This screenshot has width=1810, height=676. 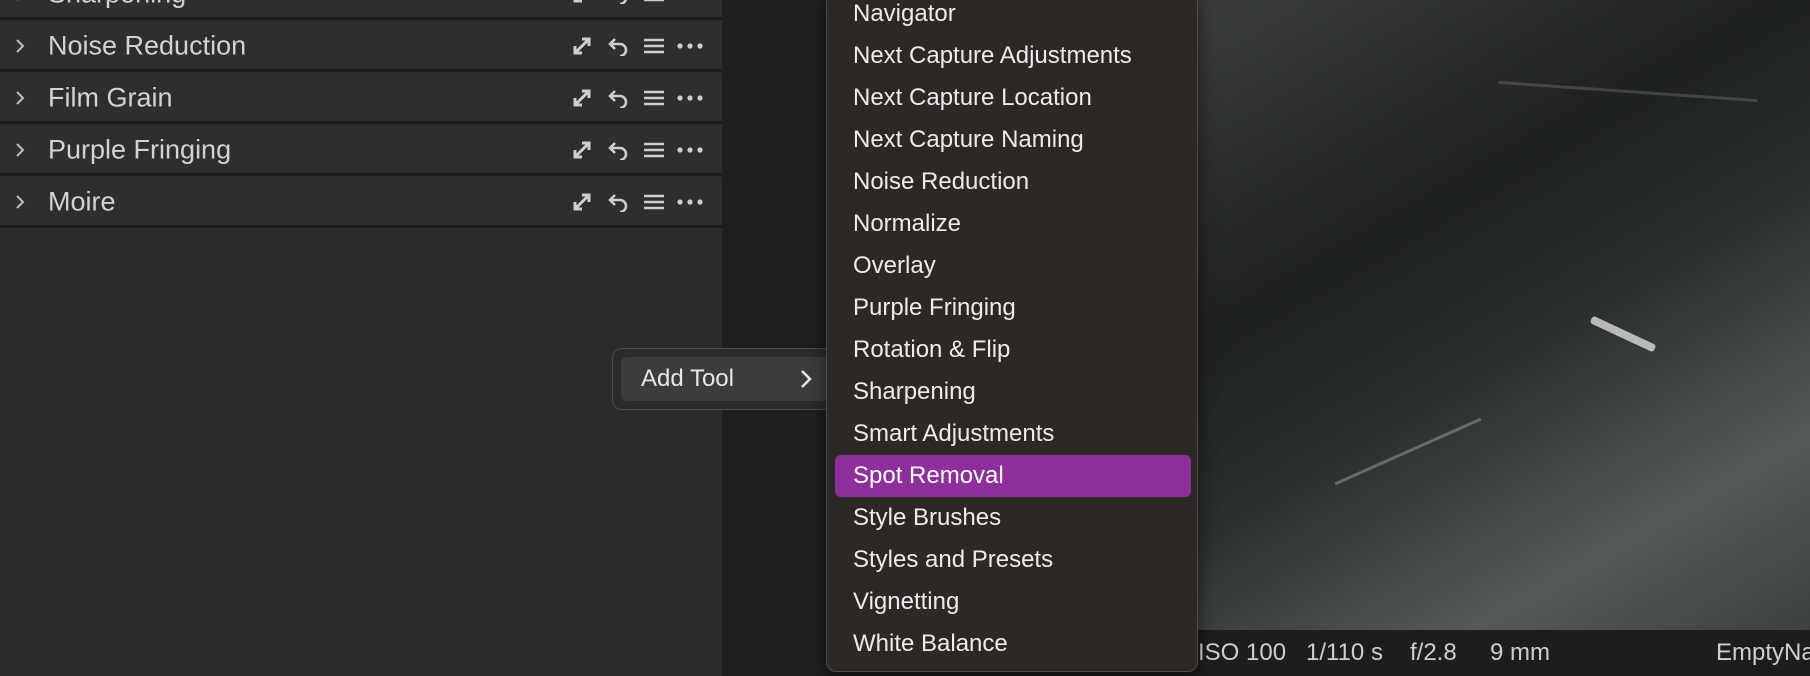 I want to click on tool-row-sharpening: Sharpening, so click(x=361, y=10).